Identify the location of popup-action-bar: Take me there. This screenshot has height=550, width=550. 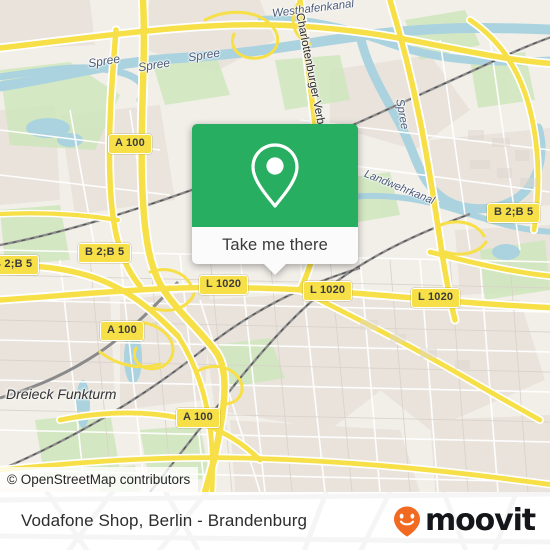
(275, 251).